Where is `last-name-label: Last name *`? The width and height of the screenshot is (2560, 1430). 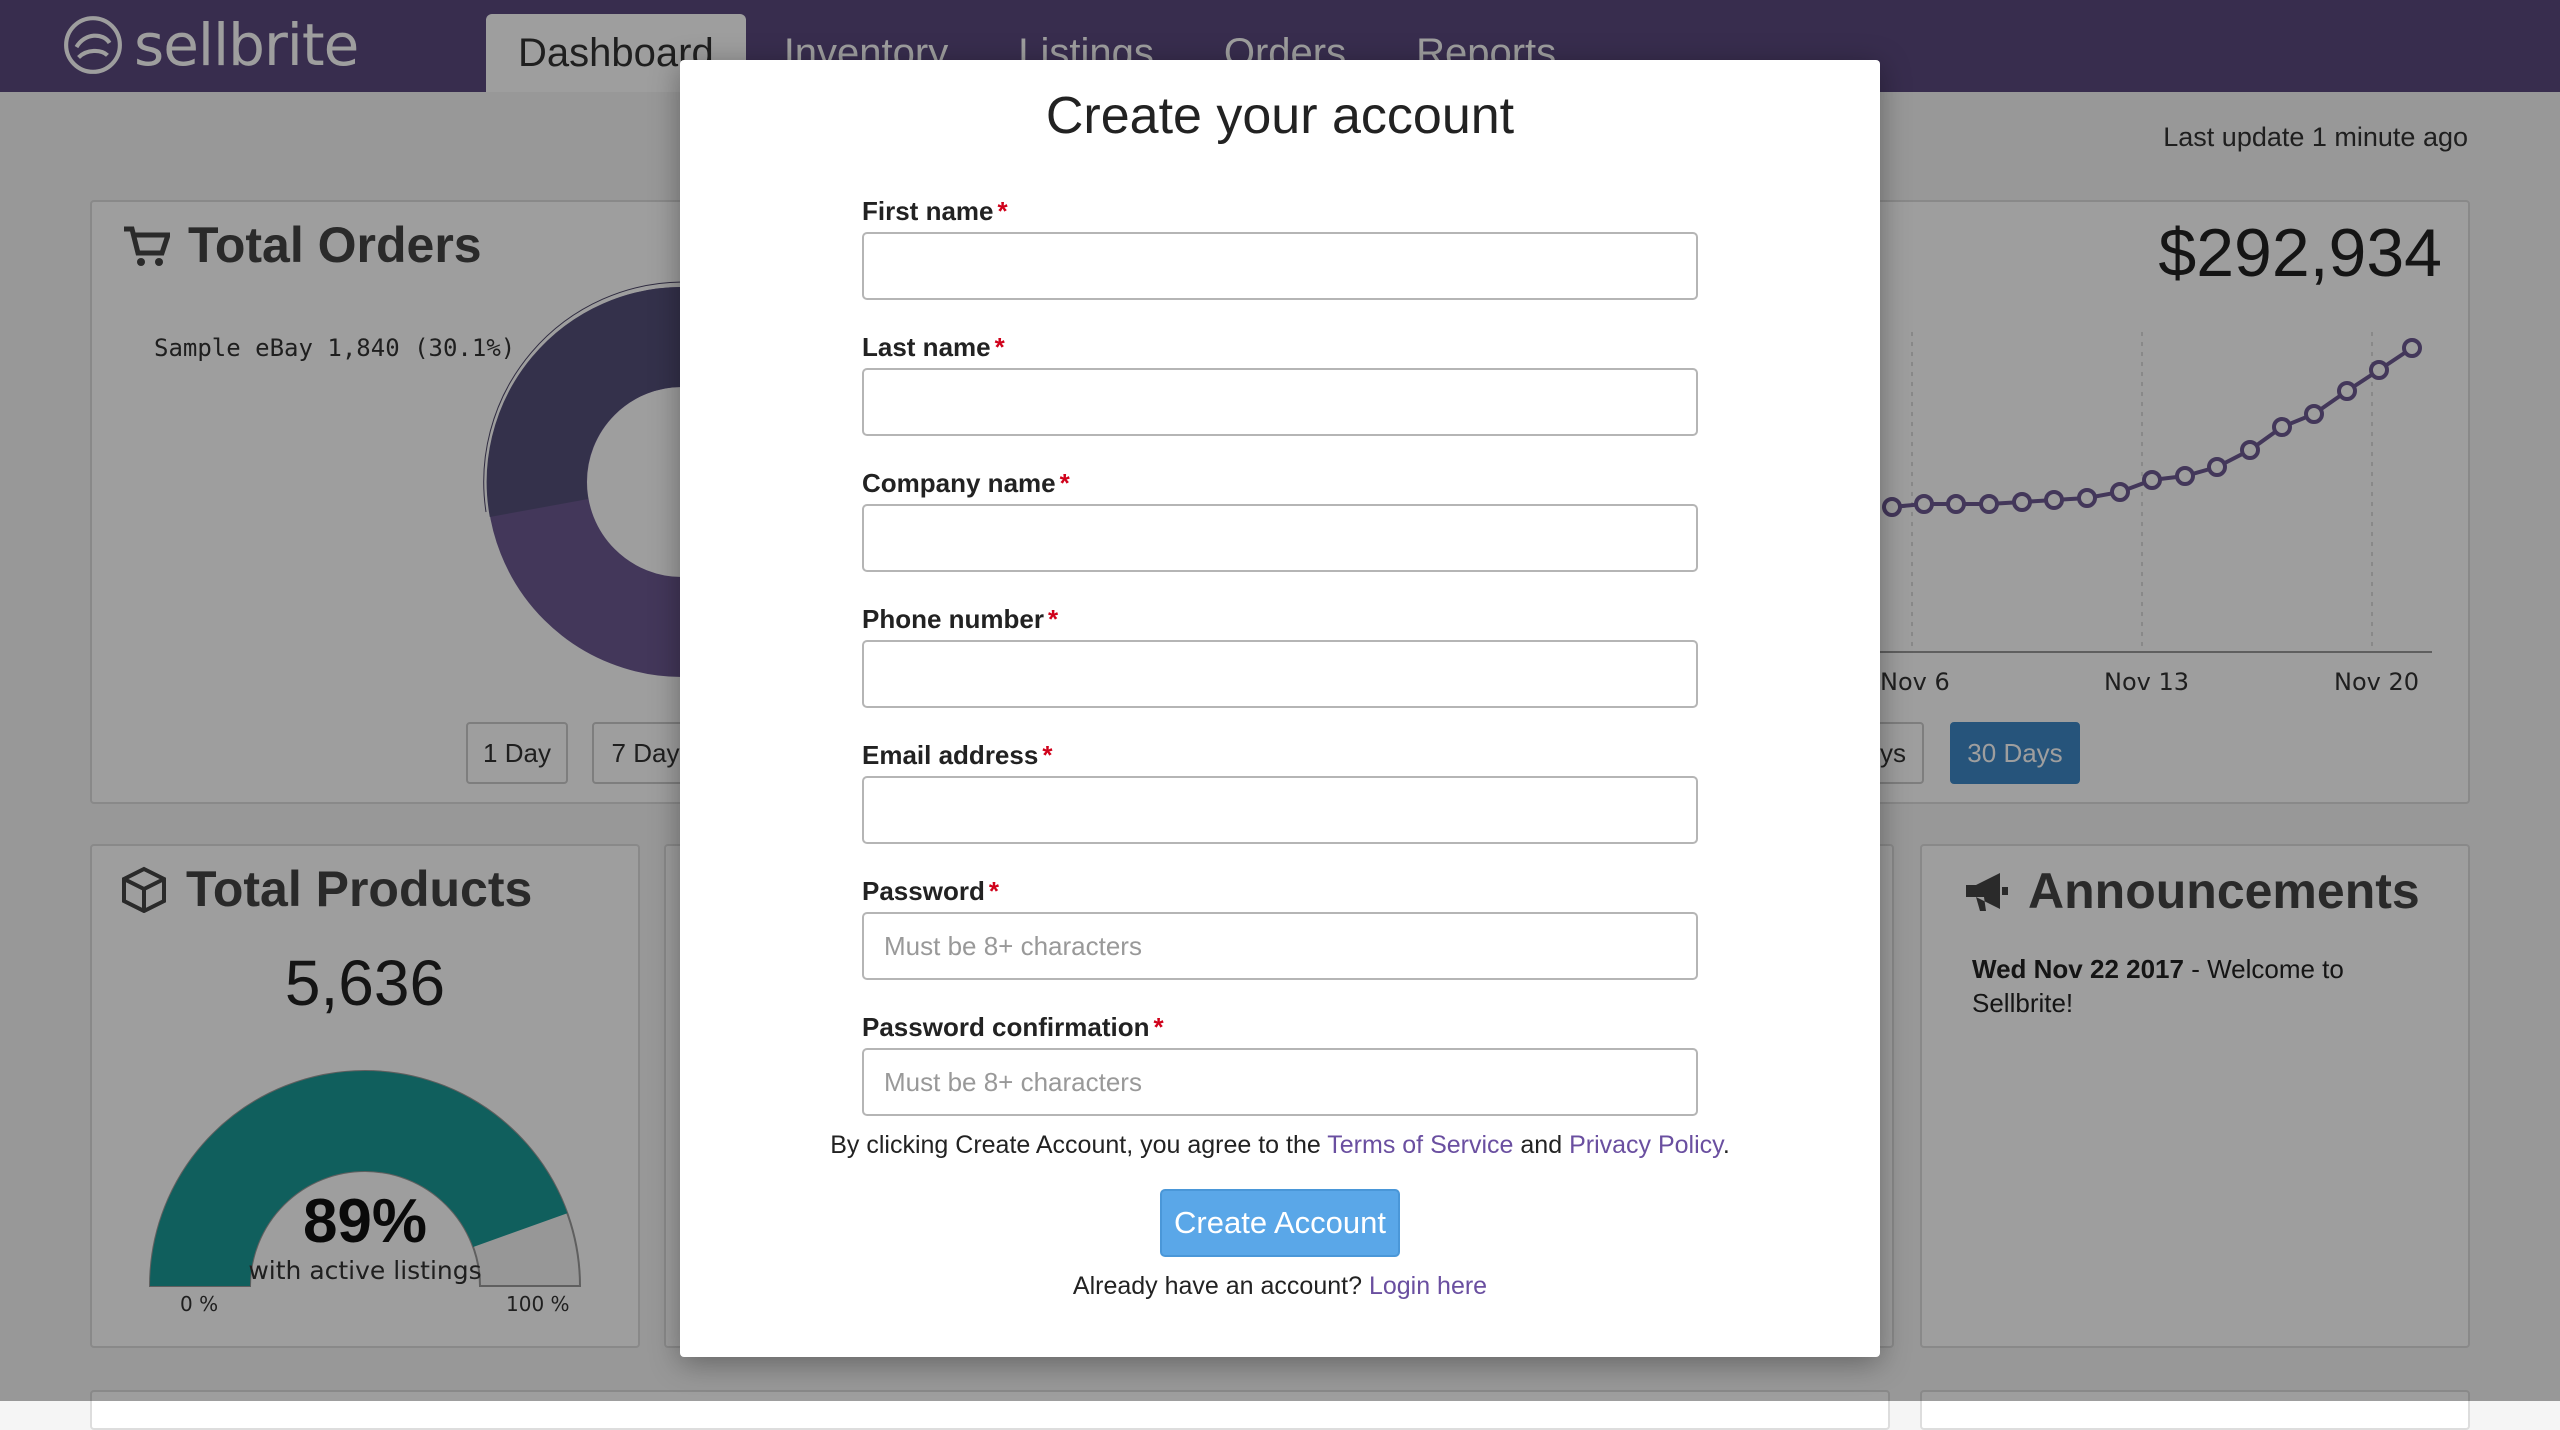
last-name-label: Last name * is located at coordinates (933, 347).